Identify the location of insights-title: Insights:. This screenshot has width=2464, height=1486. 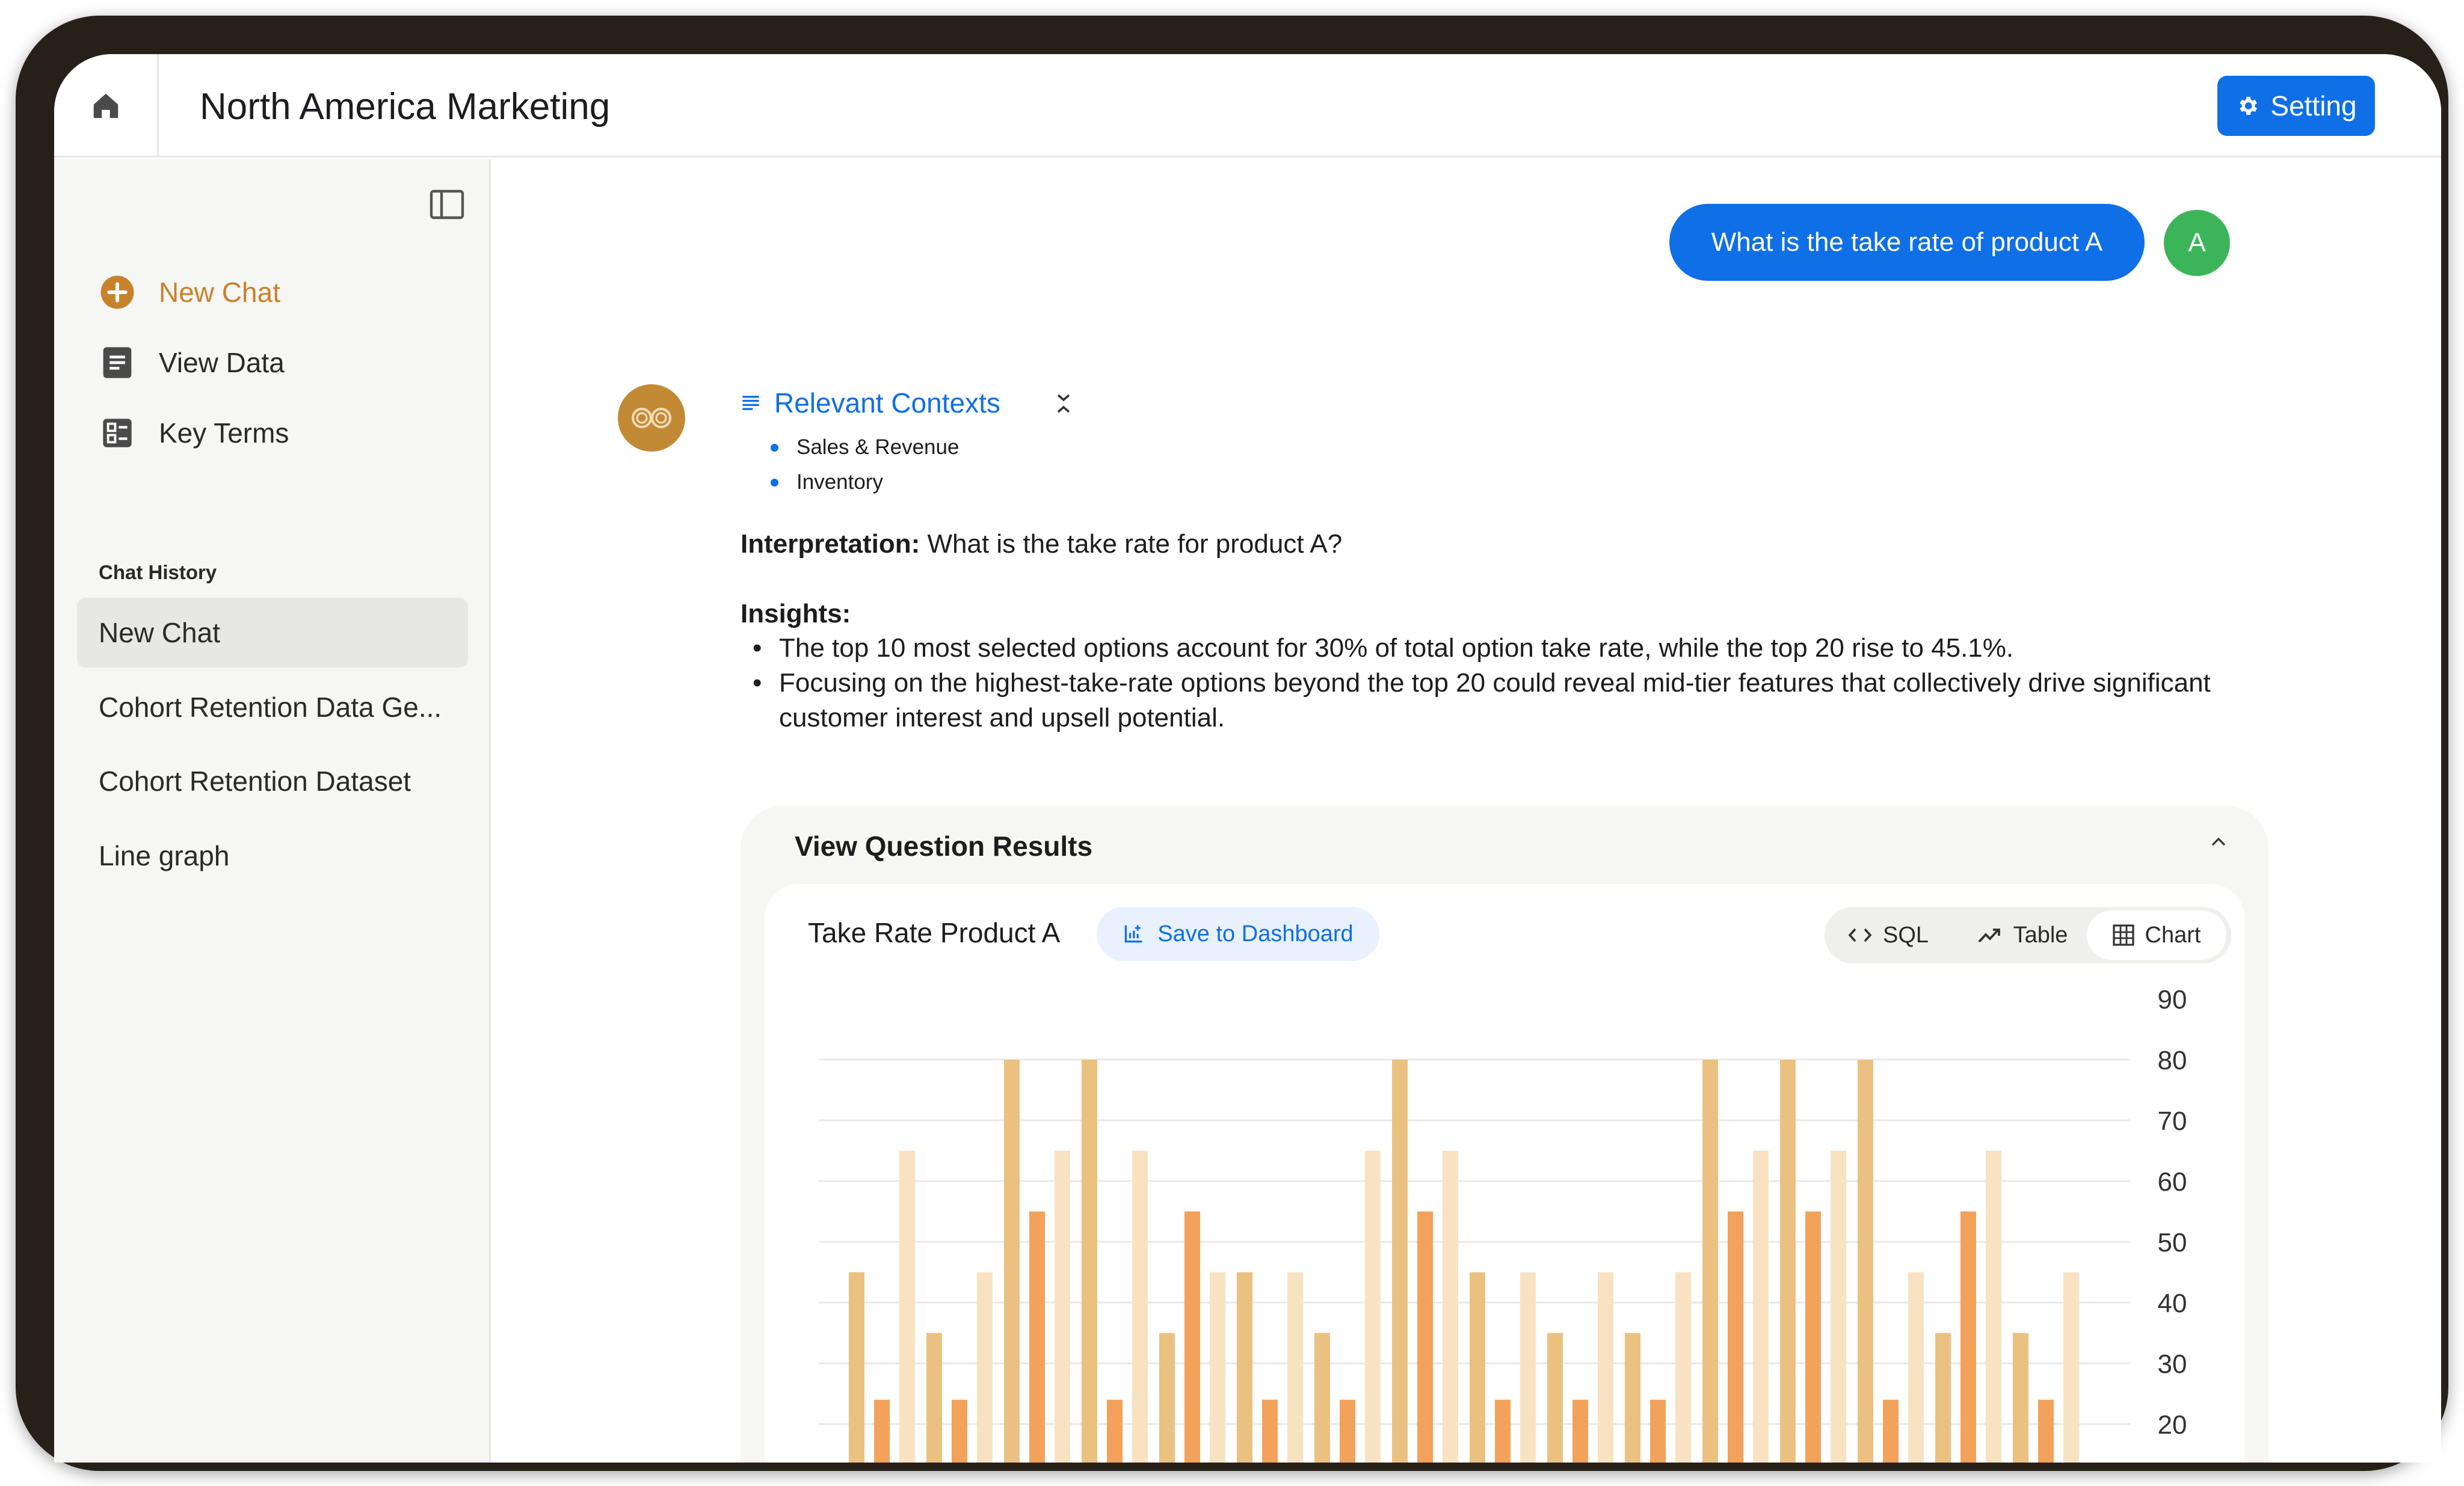
(796, 613).